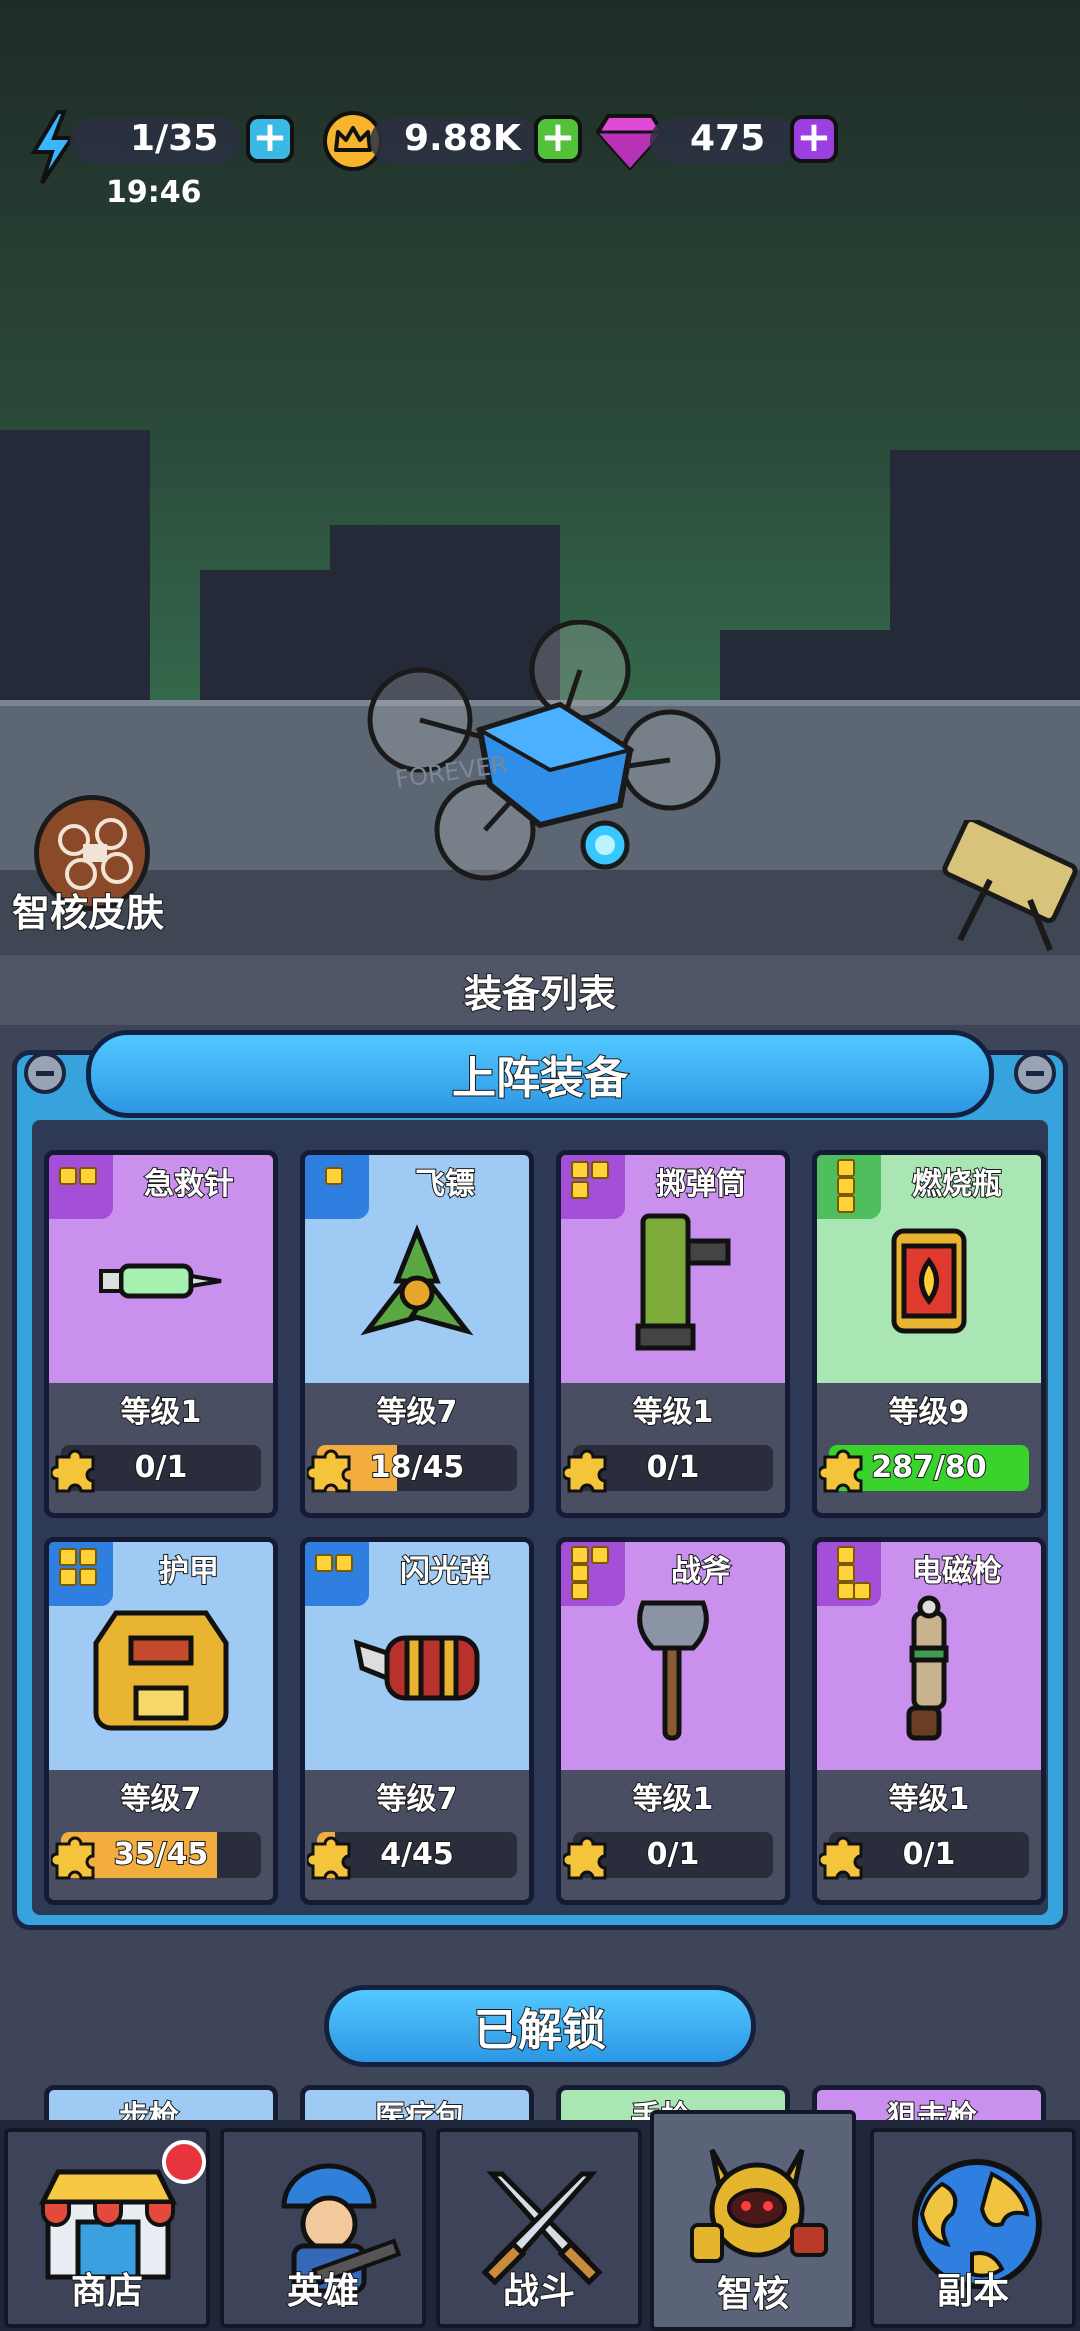  What do you see at coordinates (323, 2291) in the screenshot?
I see `nav-hero-label: 英雄` at bounding box center [323, 2291].